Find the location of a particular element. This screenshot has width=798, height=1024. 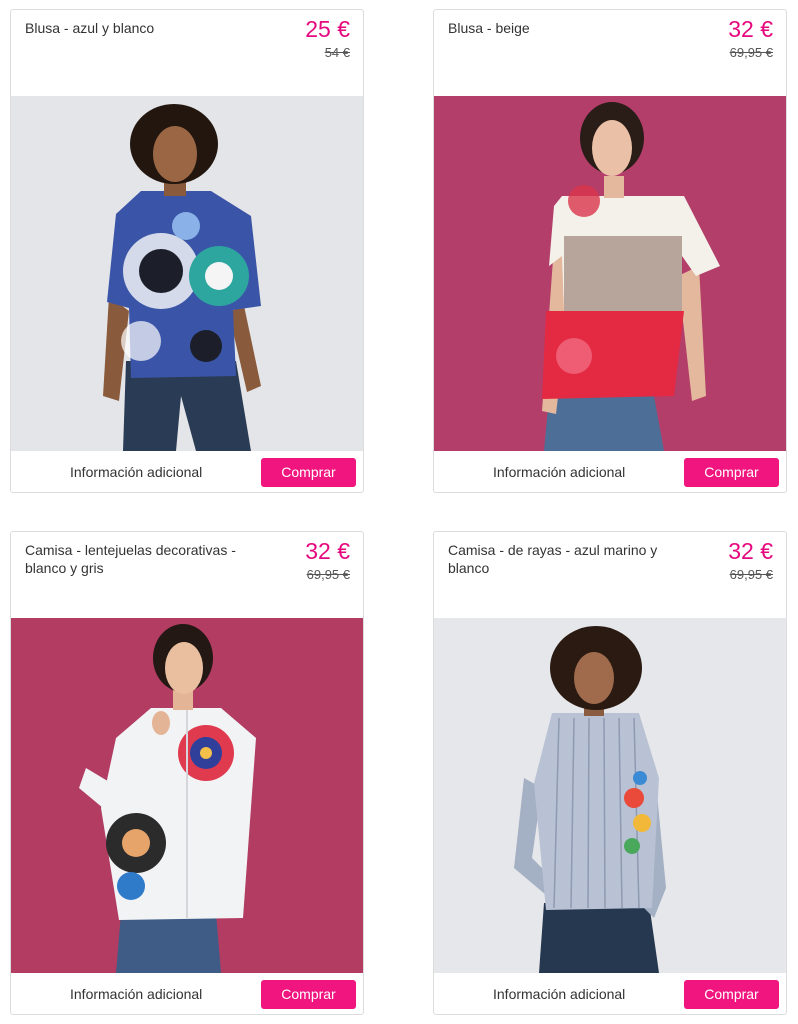

product-header: Blusa - azul y blanco 25 € 54 € is located at coordinates (187, 53).